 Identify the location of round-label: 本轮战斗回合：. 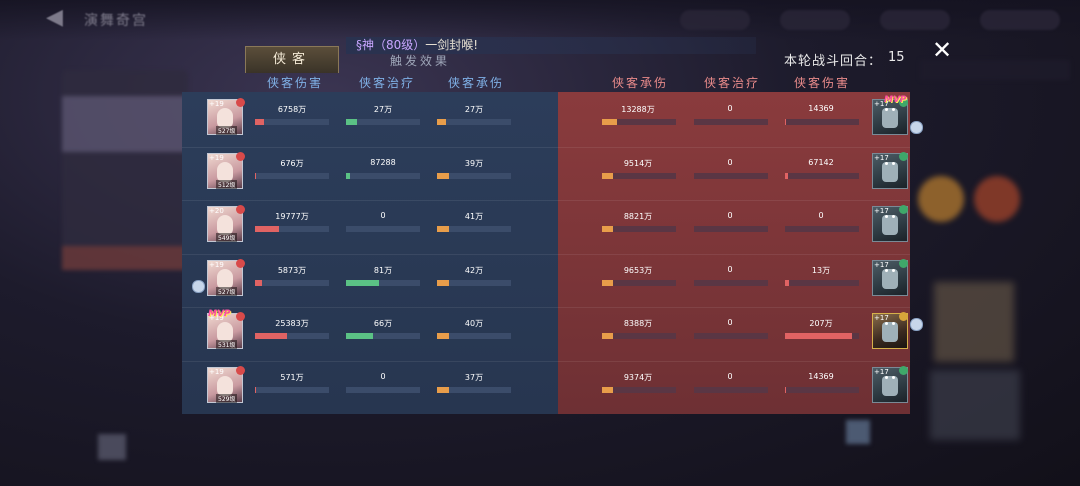
(833, 61).